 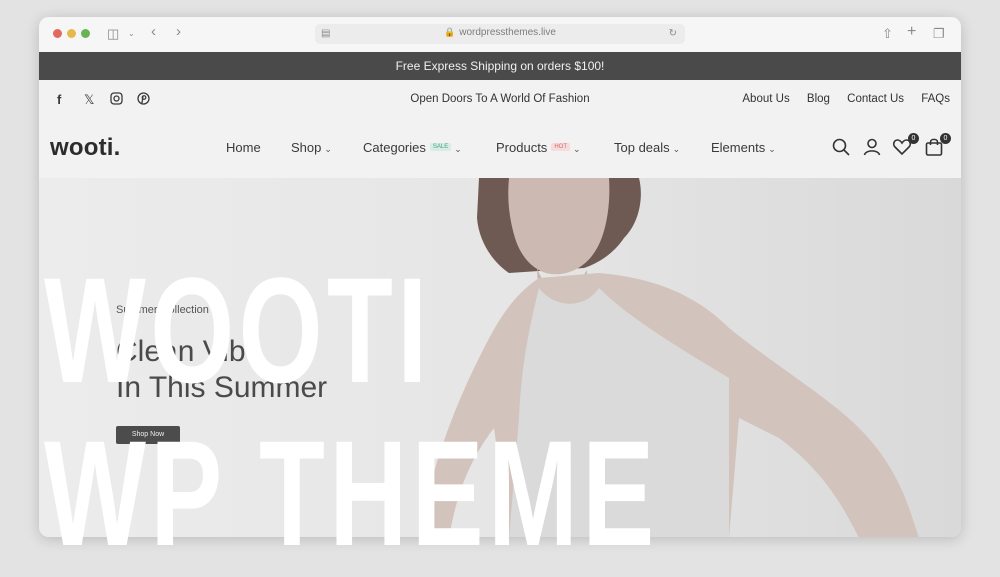 I want to click on address-bar: ▤ 🔒 wordpressthemes.live ↻, so click(x=500, y=34).